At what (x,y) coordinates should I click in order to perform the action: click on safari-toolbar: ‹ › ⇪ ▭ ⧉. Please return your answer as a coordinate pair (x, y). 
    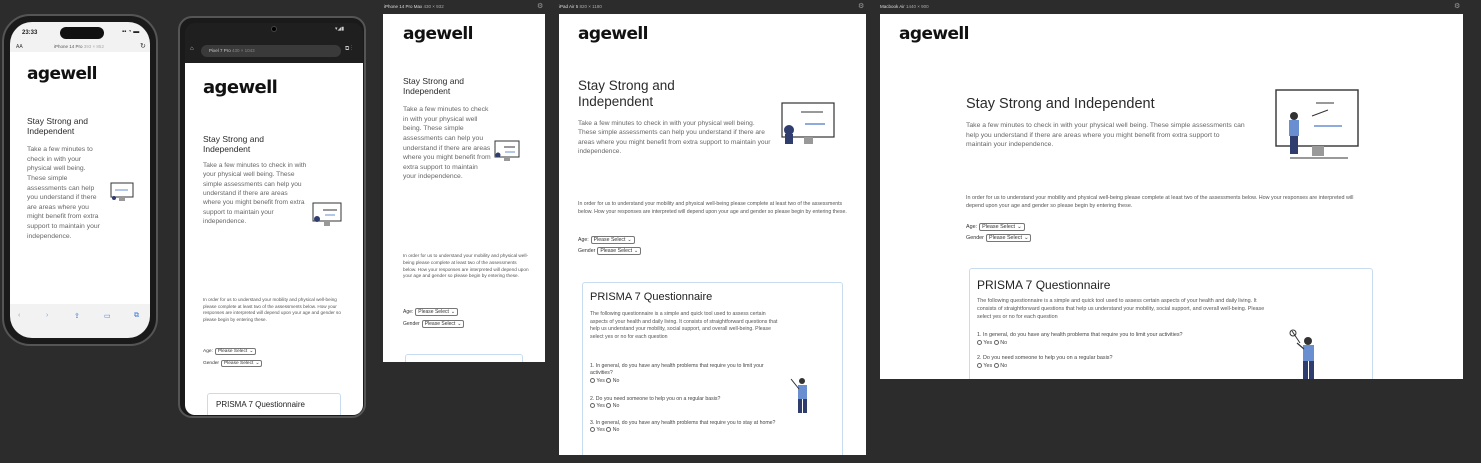
    Looking at the image, I should click on (80, 320).